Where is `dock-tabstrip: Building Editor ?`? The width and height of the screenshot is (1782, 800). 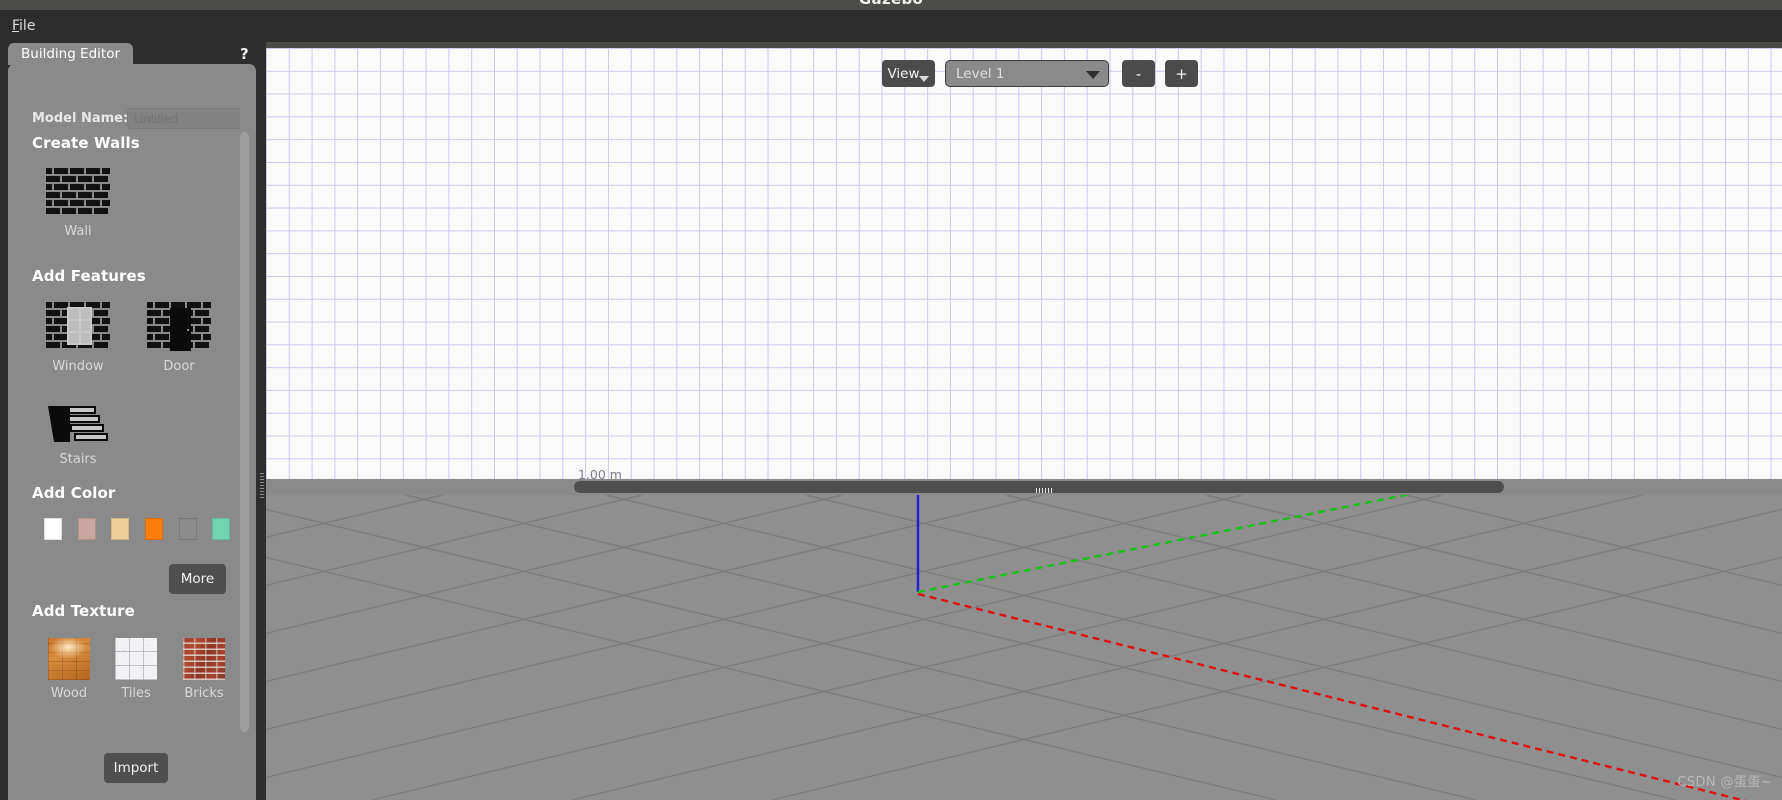 dock-tabstrip: Building Editor ? is located at coordinates (132, 53).